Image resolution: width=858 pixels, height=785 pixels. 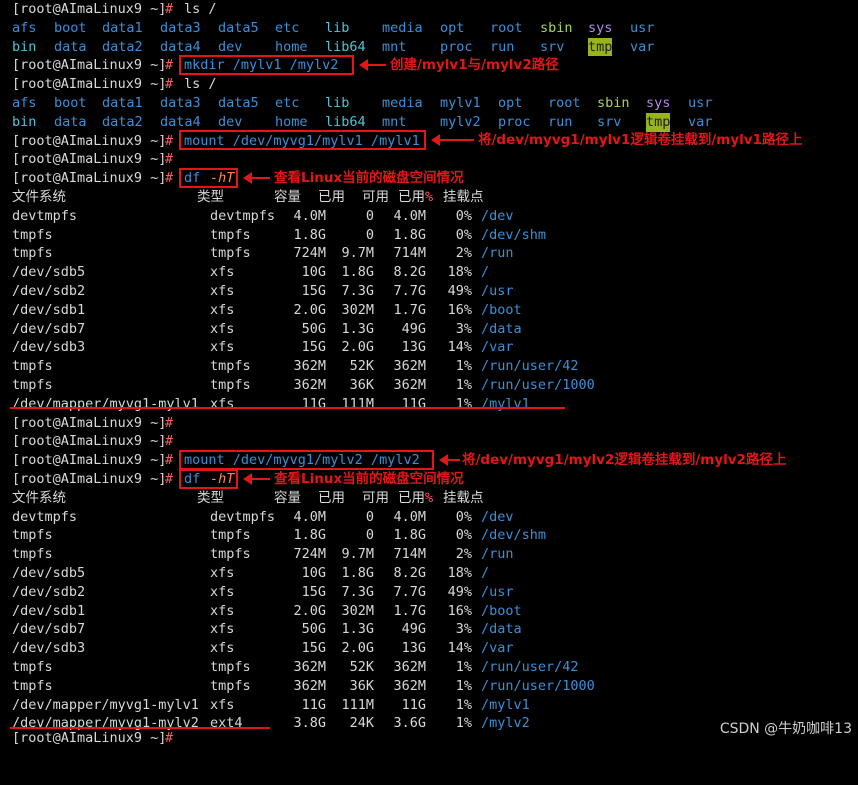 What do you see at coordinates (624, 460) in the screenshot?
I see `annotation-mount2: 将/dev/myvg1/mylv2逻辑卷挂载到/mylv2路径上` at bounding box center [624, 460].